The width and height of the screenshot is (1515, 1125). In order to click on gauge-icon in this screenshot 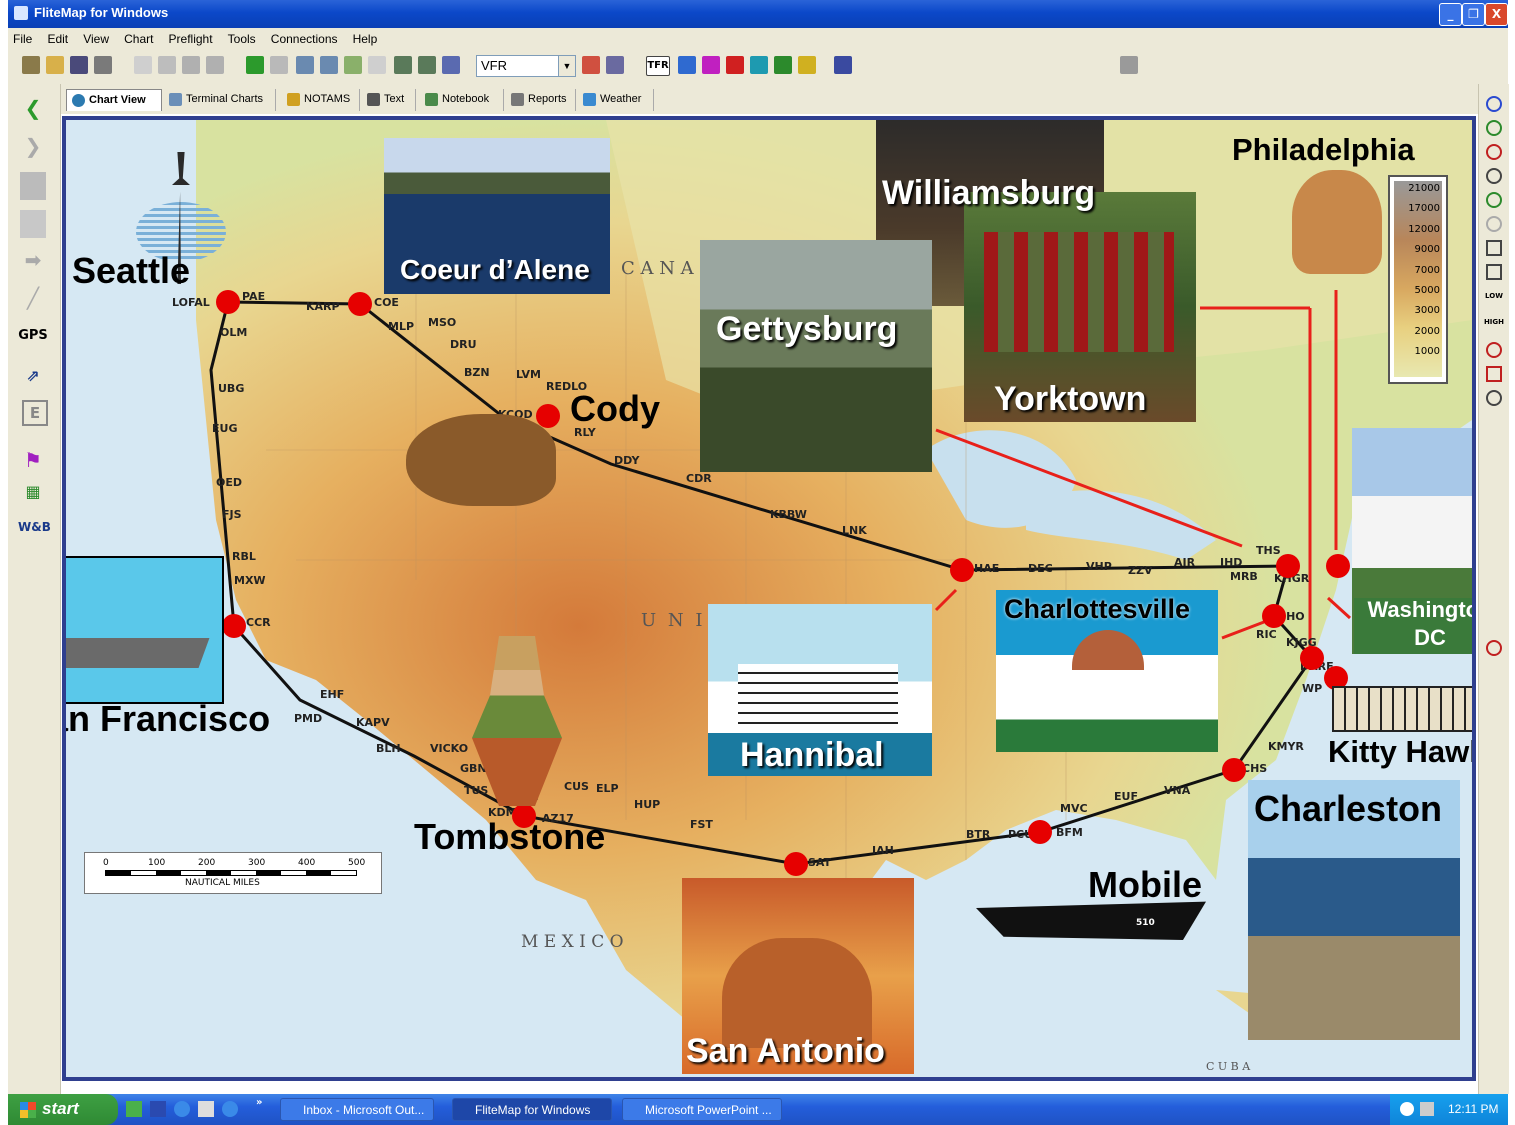, I will do `click(1494, 350)`.